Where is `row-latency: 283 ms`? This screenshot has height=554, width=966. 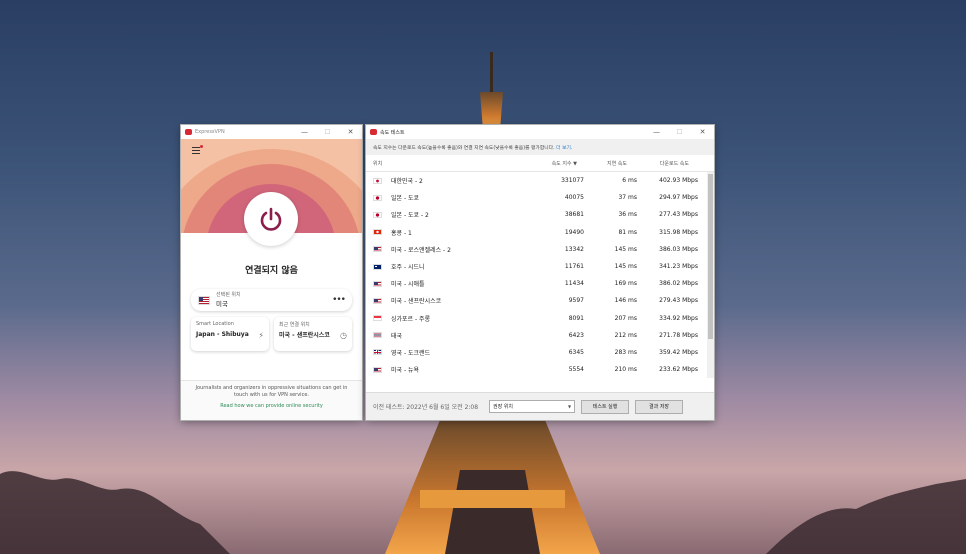 row-latency: 283 ms is located at coordinates (625, 352).